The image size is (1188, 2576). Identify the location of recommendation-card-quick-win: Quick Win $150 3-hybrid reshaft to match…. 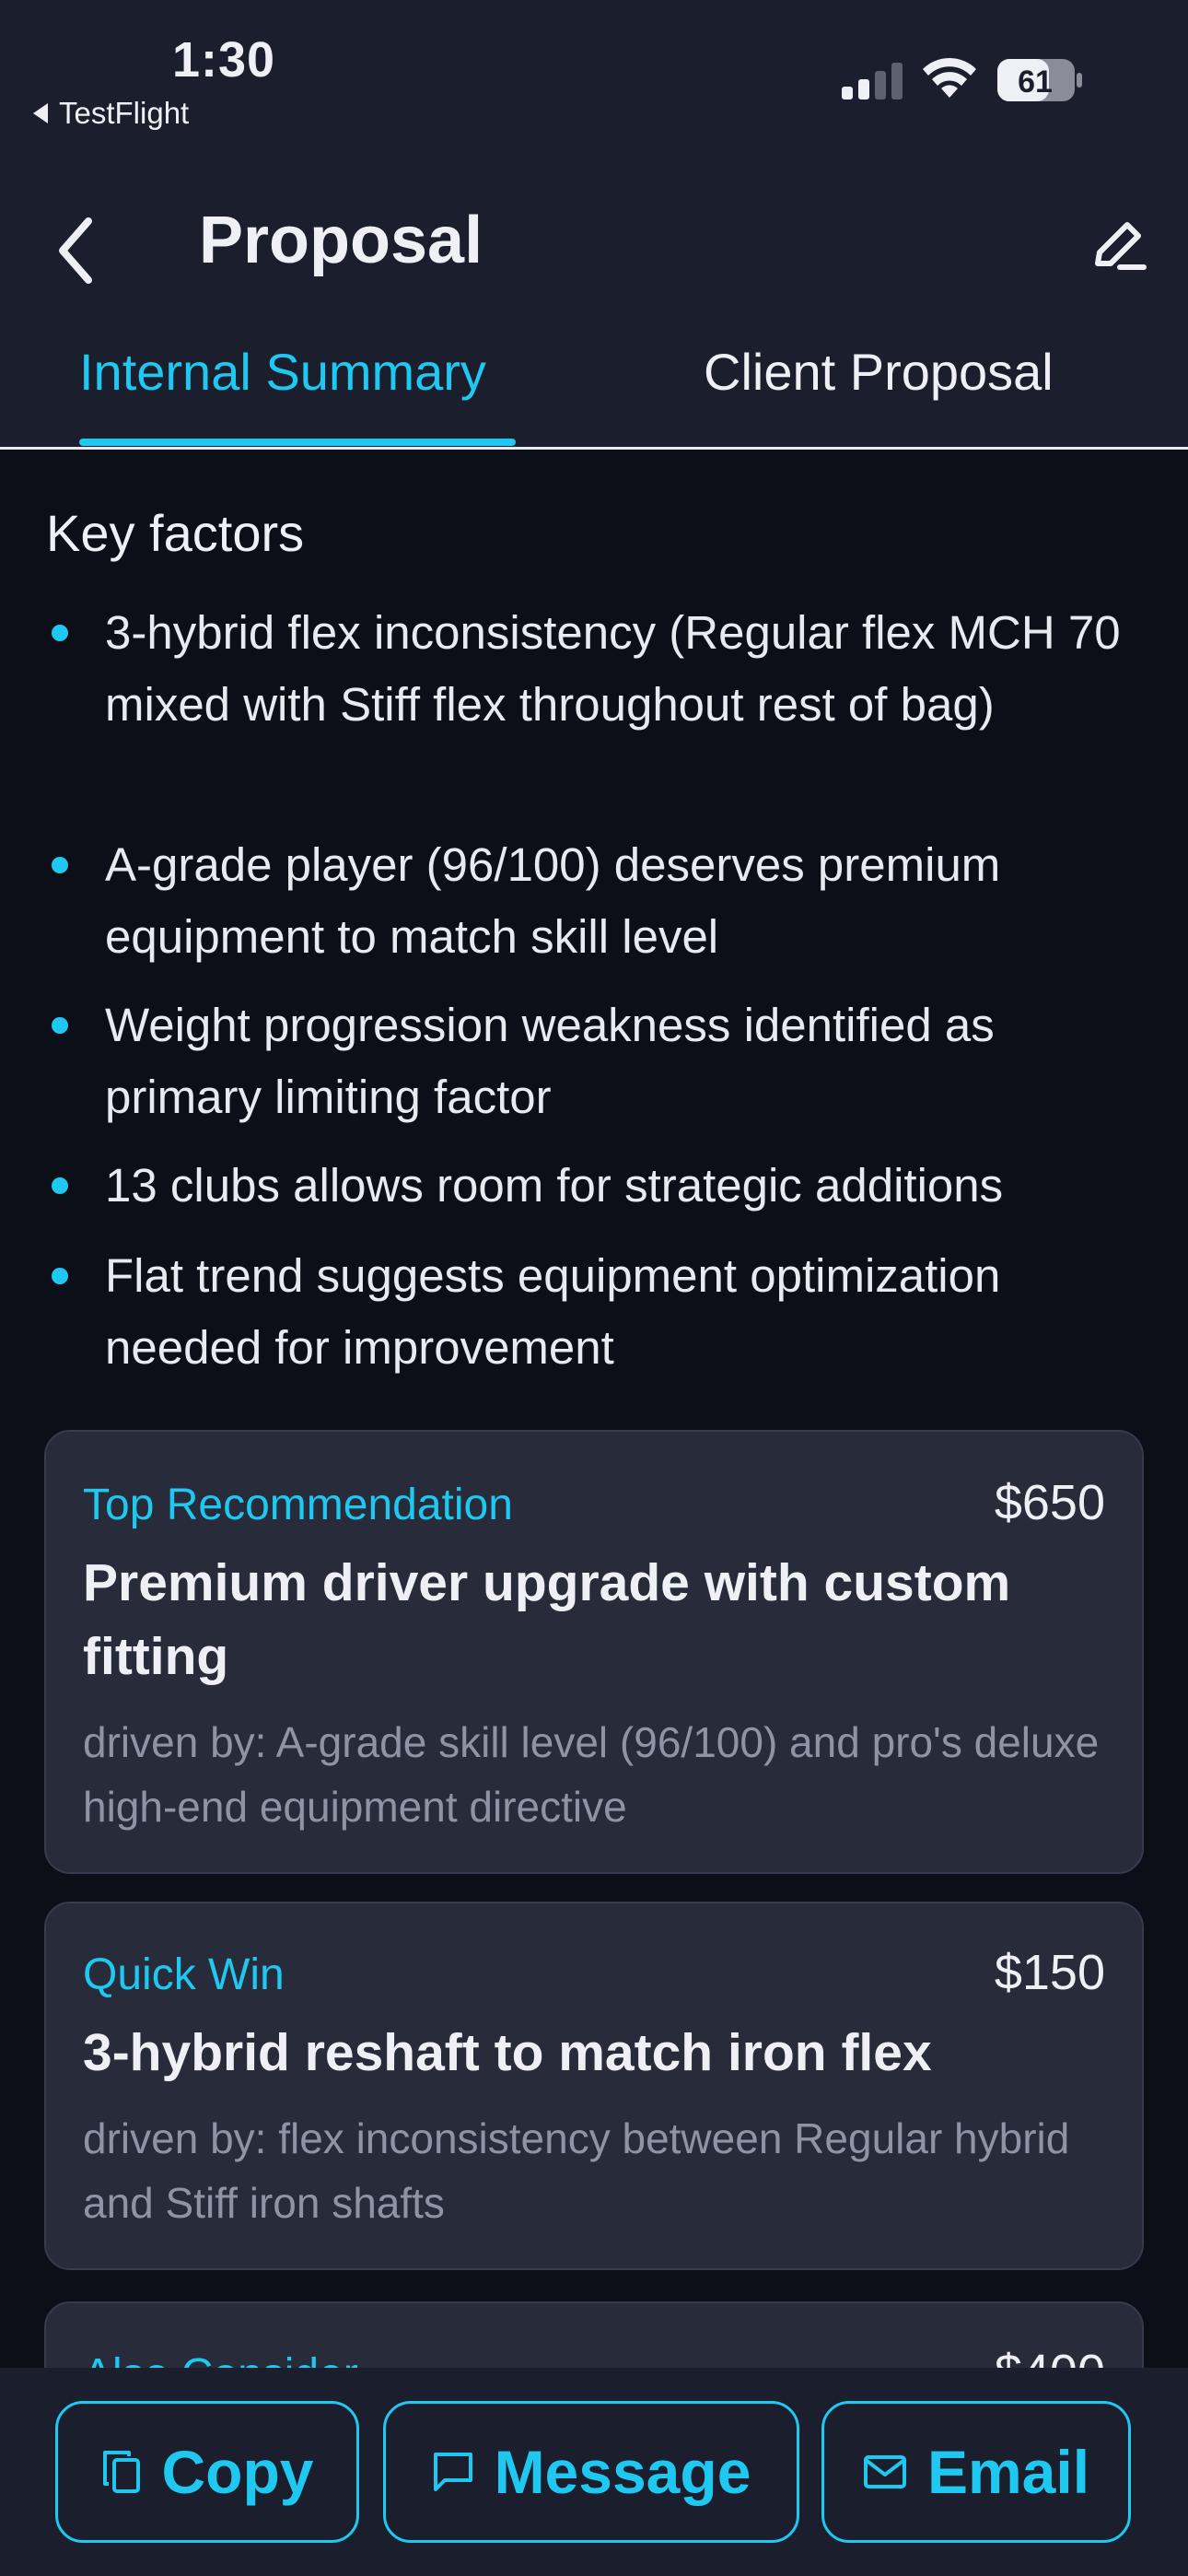
(594, 2086).